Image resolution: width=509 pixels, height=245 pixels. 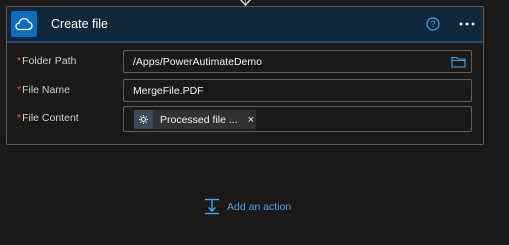 What do you see at coordinates (197, 62) in the screenshot?
I see `folder-path-value: /Apps/PowerAutimateDemo` at bounding box center [197, 62].